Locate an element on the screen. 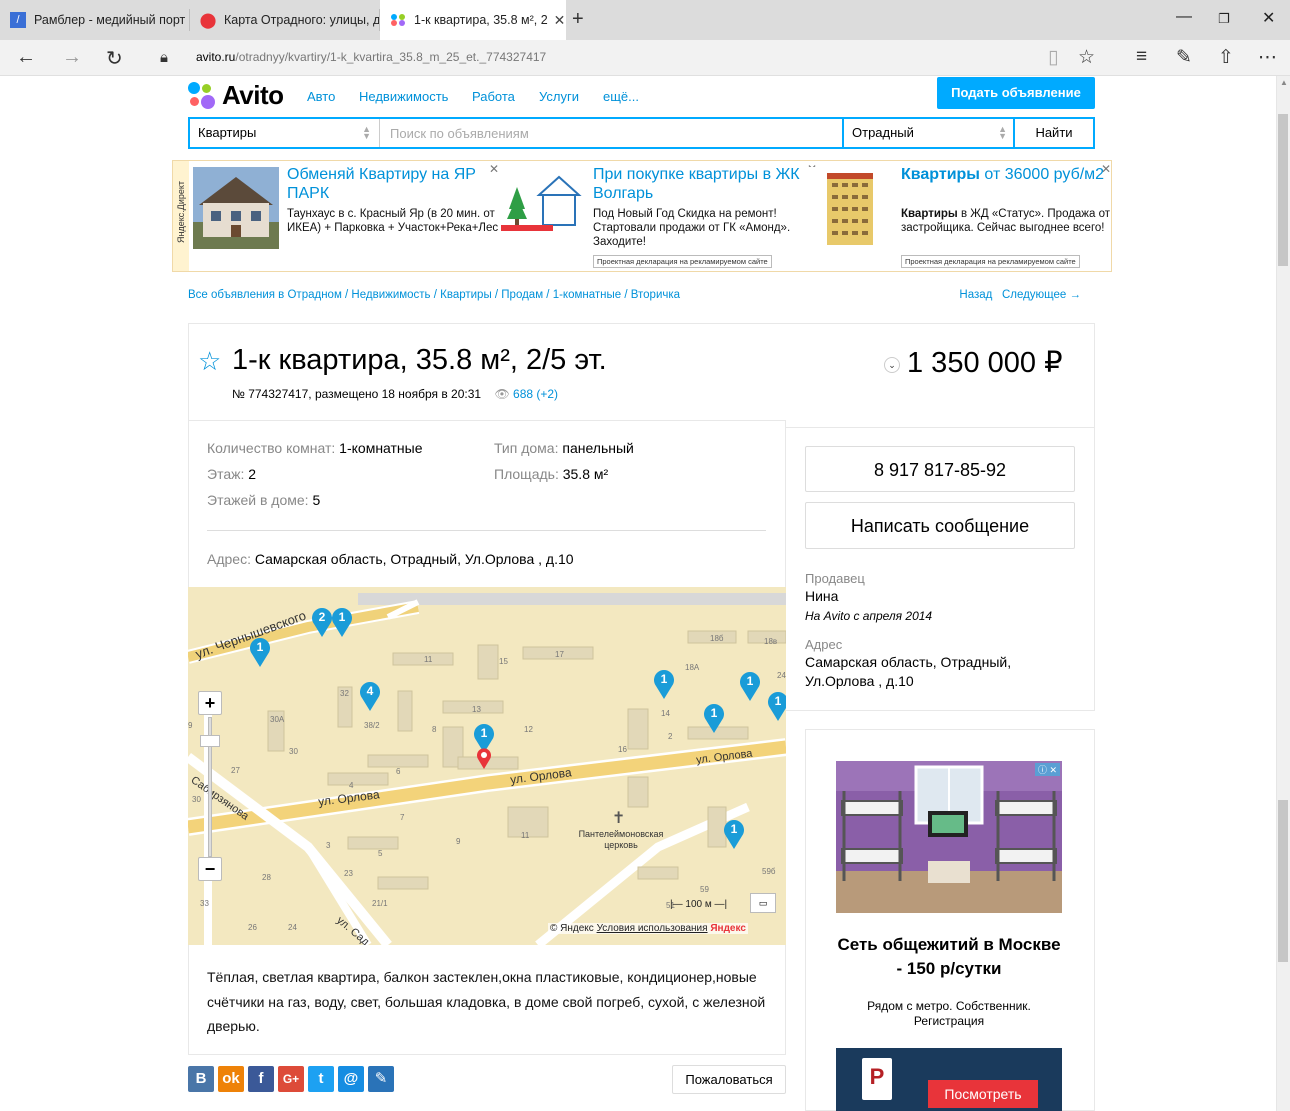  listing-title: 1-к квартира, 35.8 м², 2/5 эт. is located at coordinates (419, 360).